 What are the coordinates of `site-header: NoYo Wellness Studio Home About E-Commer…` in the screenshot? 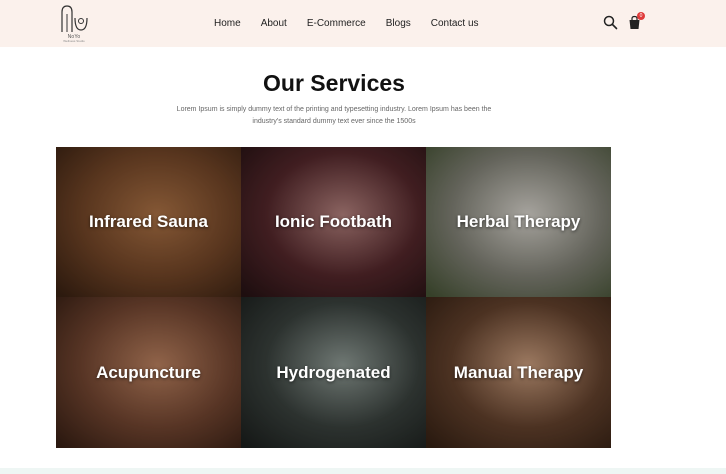 It's located at (363, 23).